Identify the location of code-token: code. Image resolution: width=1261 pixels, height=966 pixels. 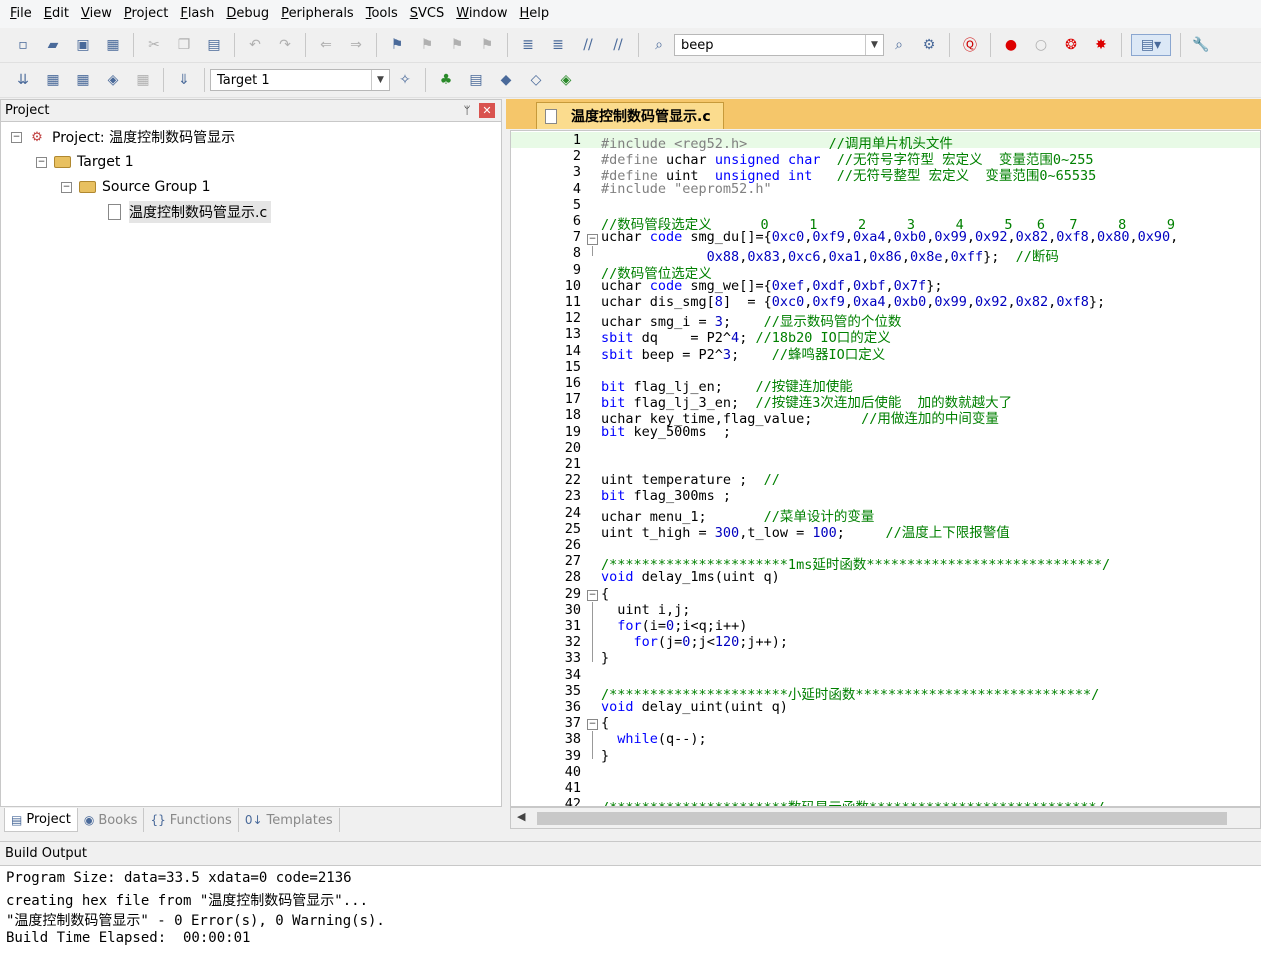
(670, 237).